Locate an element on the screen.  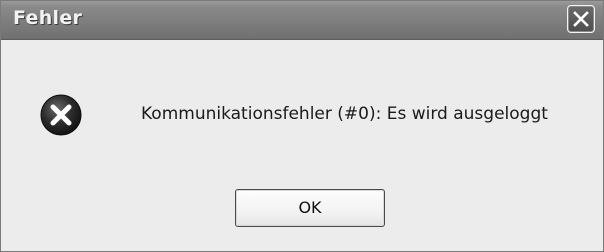
close-button is located at coordinates (581, 19).